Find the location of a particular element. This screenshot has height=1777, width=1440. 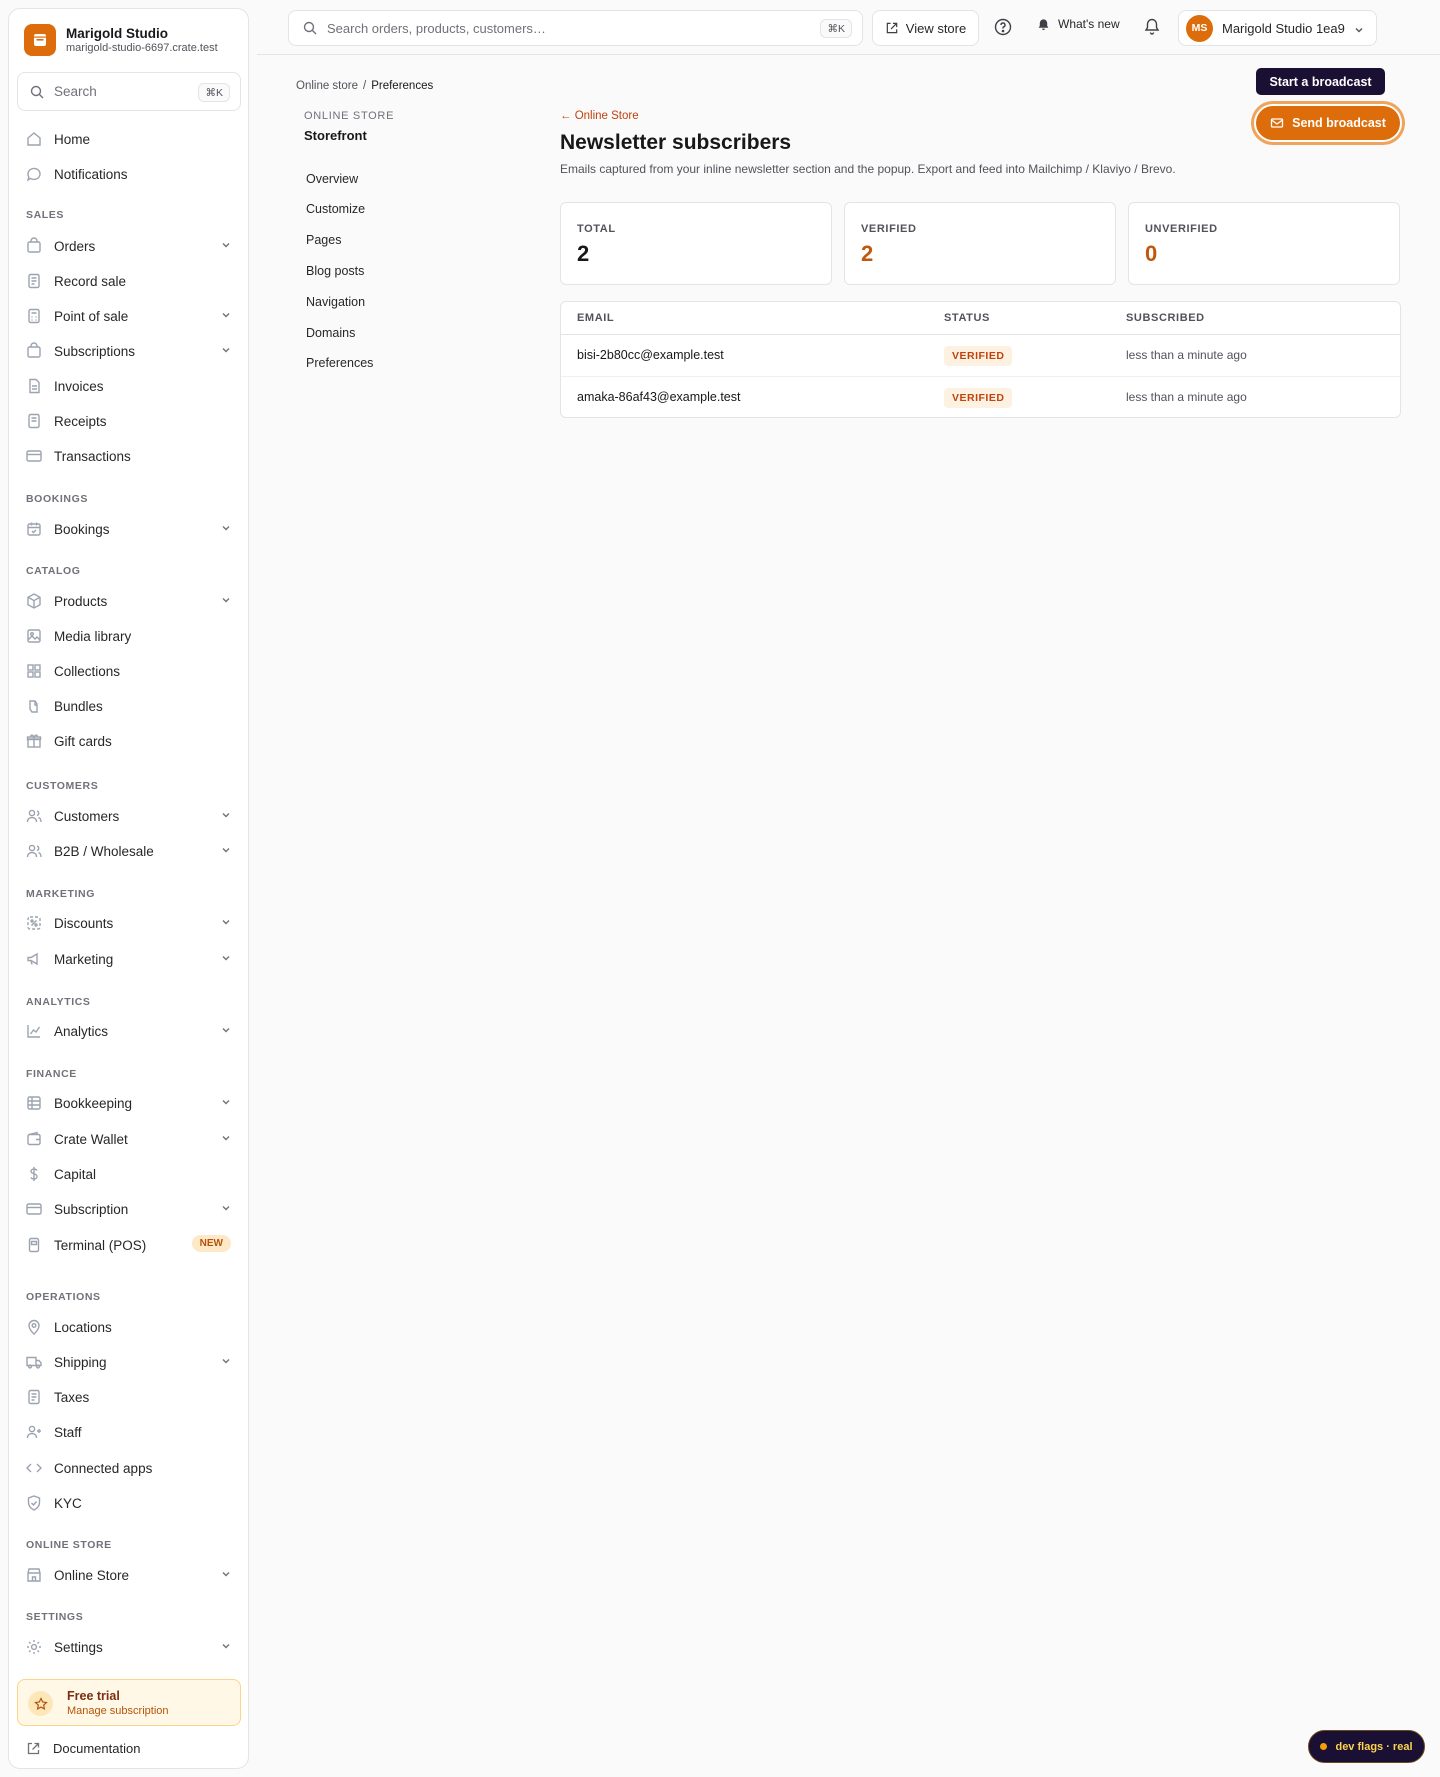

stat-label: VERIFIED is located at coordinates (889, 229).